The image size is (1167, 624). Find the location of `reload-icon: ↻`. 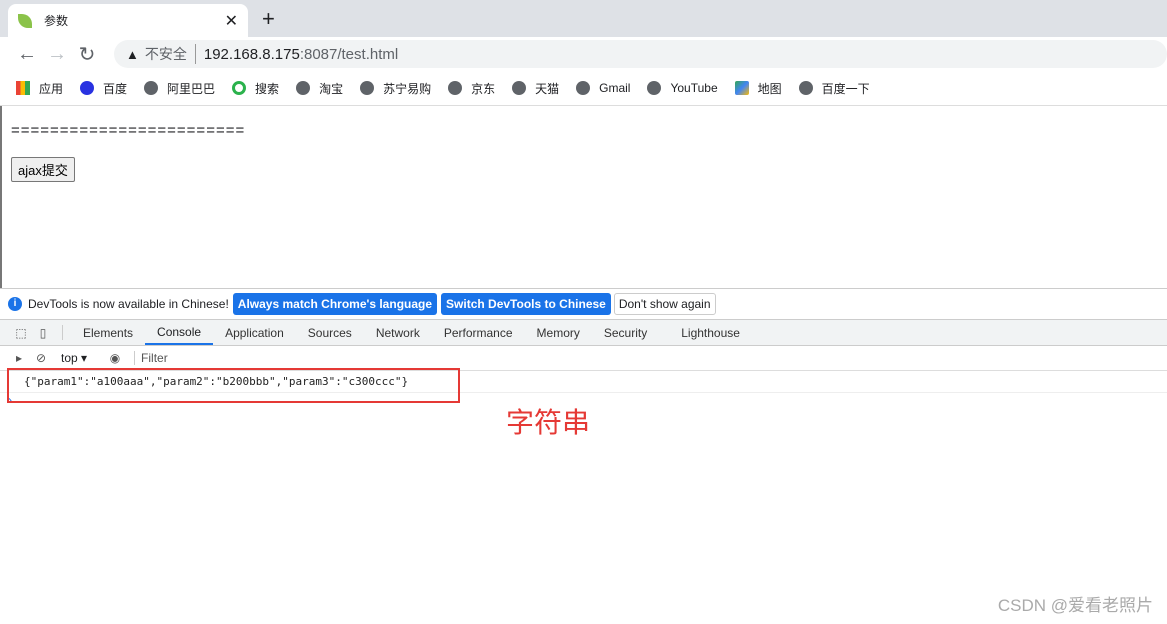

reload-icon: ↻ is located at coordinates (87, 54).